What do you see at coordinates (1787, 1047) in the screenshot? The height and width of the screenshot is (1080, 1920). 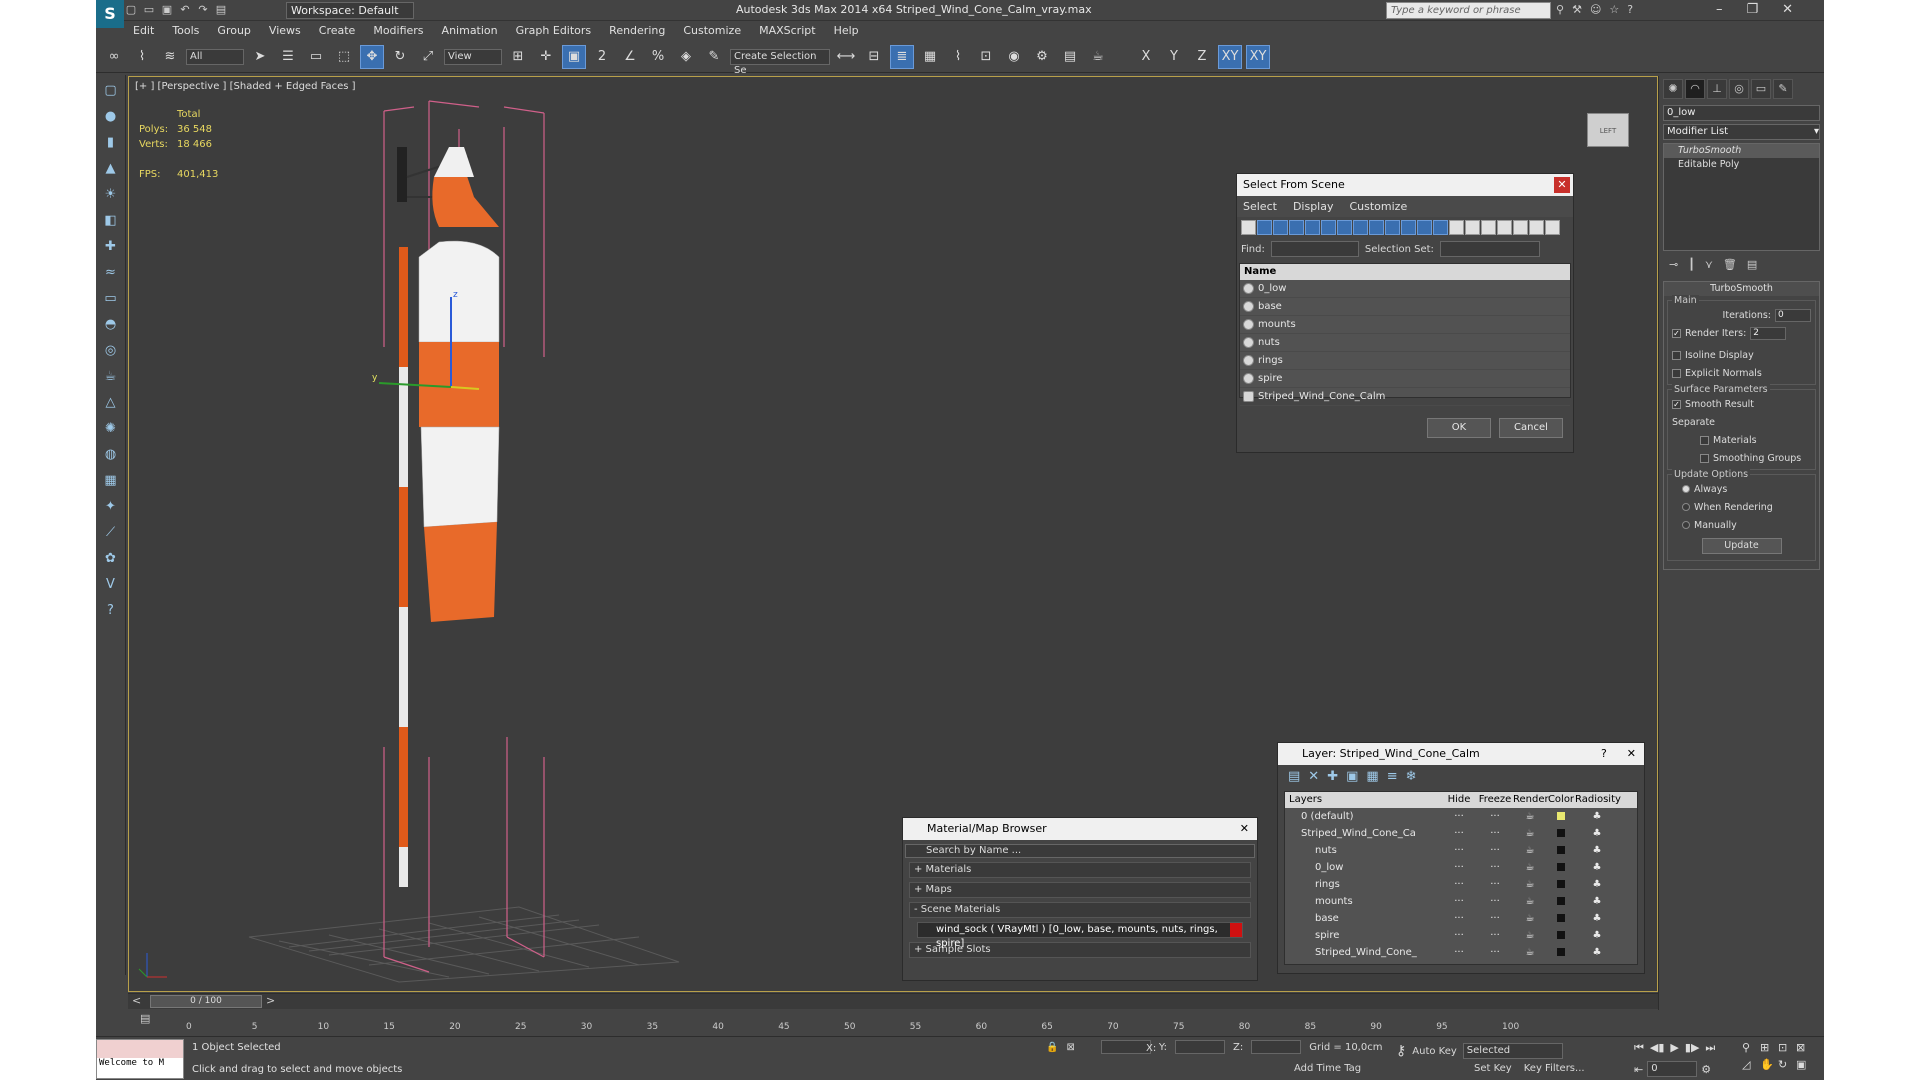 I see `zoom-extents-icon: ⊡` at bounding box center [1787, 1047].